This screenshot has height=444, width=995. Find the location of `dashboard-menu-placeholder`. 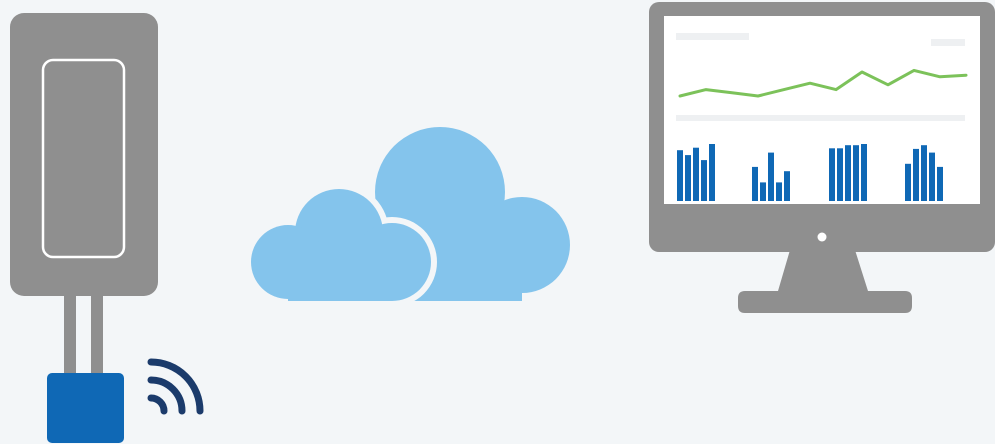

dashboard-menu-placeholder is located at coordinates (948, 42).